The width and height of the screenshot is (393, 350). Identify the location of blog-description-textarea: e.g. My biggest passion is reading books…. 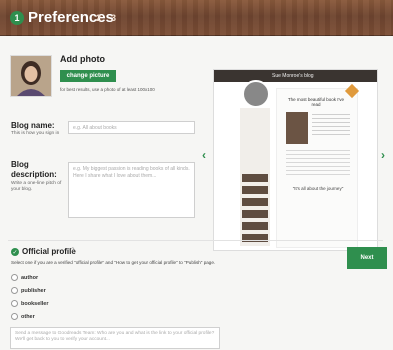
(131, 190).